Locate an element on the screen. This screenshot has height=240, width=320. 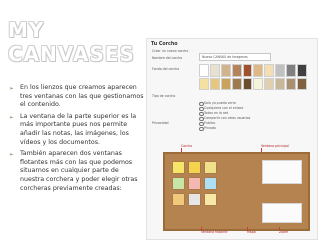
annotation-label: Zoom is located at coordinates (284, 232).